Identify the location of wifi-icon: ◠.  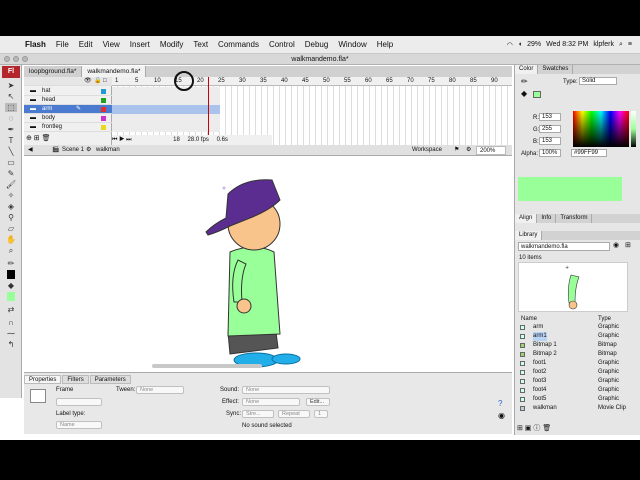
(510, 45).